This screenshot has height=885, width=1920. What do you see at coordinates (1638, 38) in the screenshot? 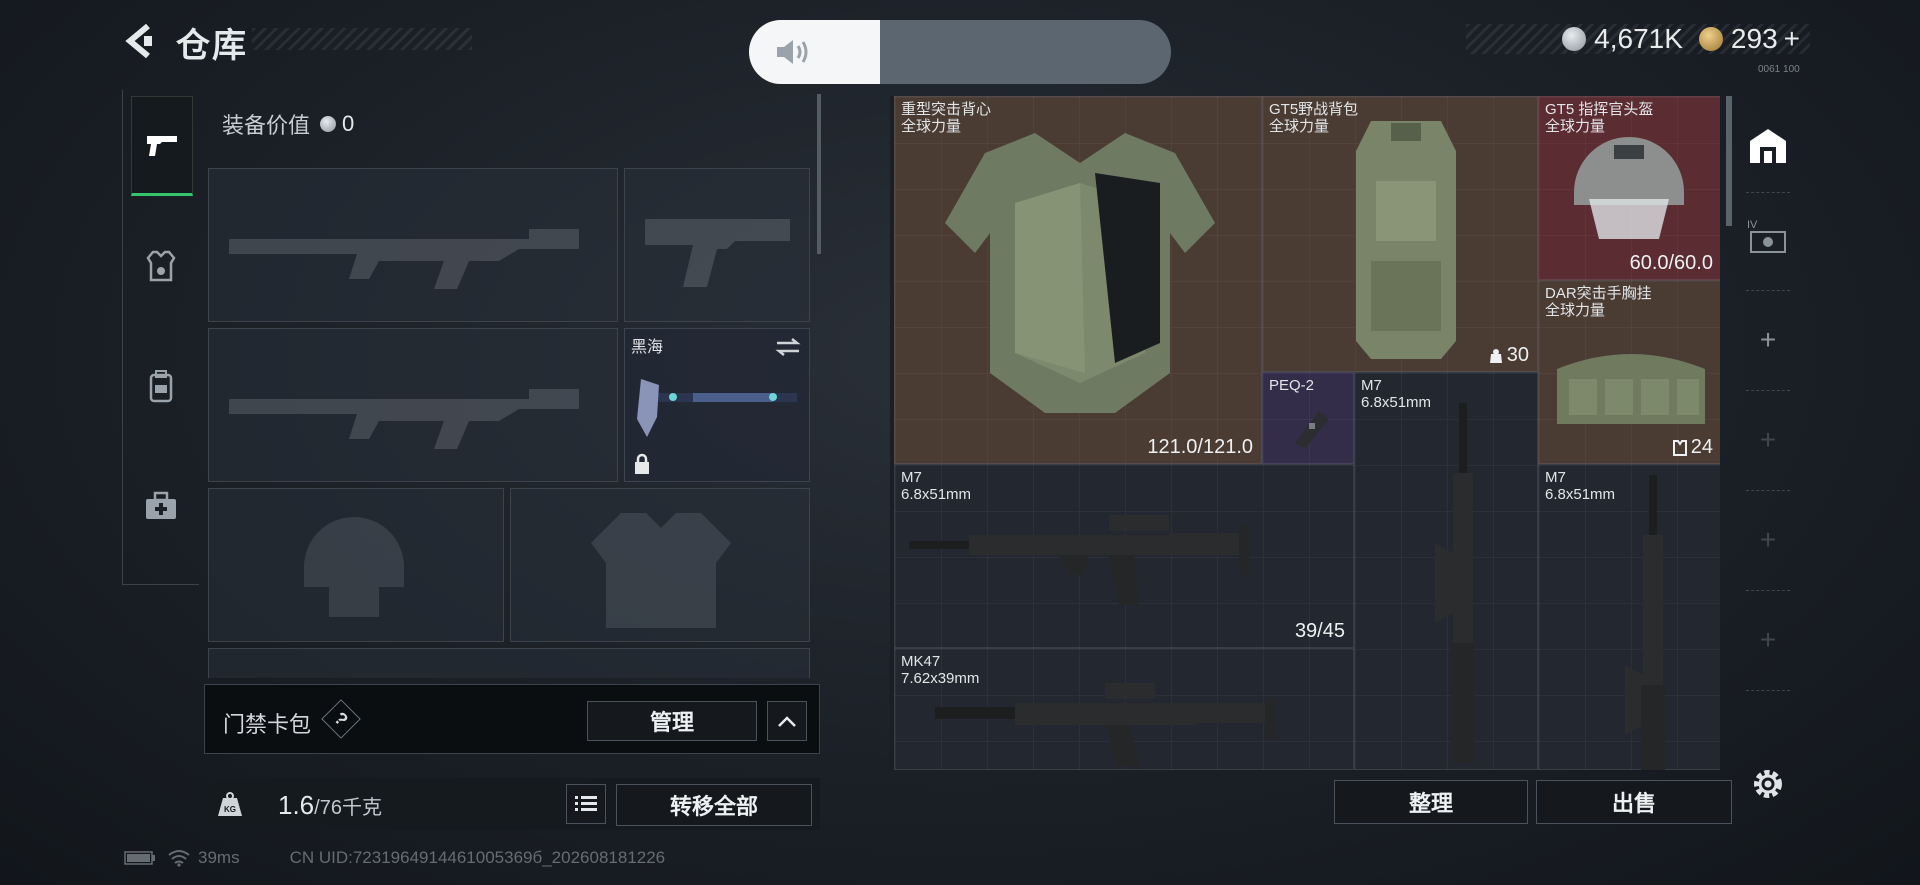
I see `silver-amount: 4,671K` at bounding box center [1638, 38].